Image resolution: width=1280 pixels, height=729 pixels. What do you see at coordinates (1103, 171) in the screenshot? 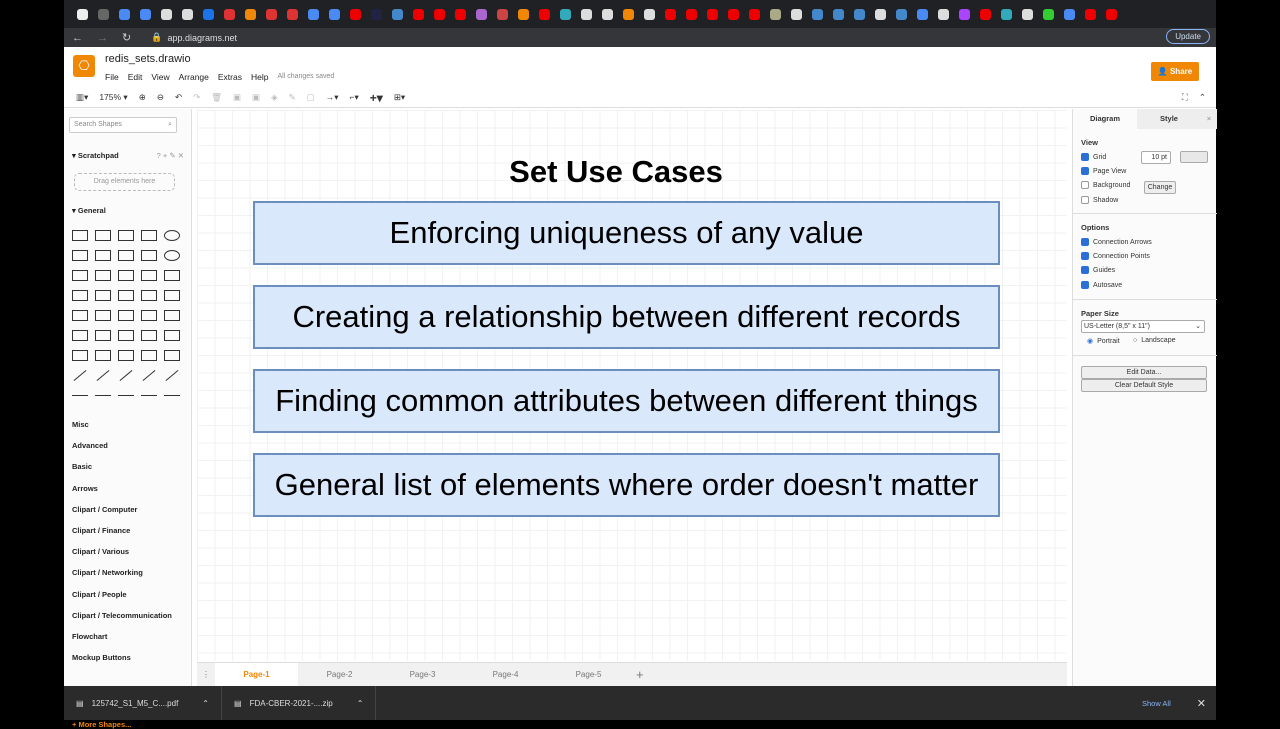
I see `page-view-checkbox: Page View` at bounding box center [1103, 171].